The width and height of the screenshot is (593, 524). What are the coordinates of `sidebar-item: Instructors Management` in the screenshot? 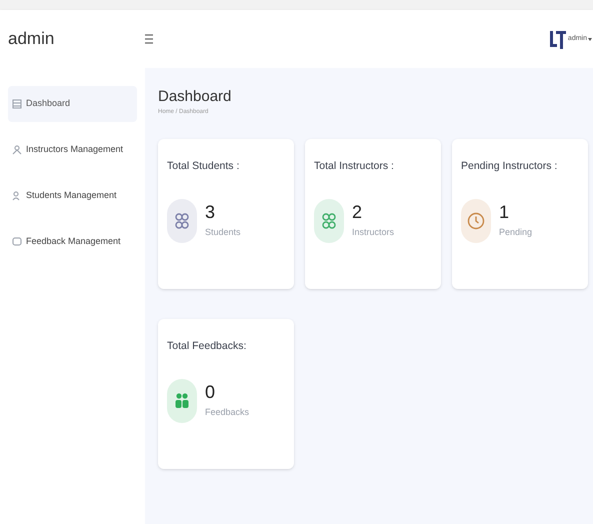 It's located at (72, 150).